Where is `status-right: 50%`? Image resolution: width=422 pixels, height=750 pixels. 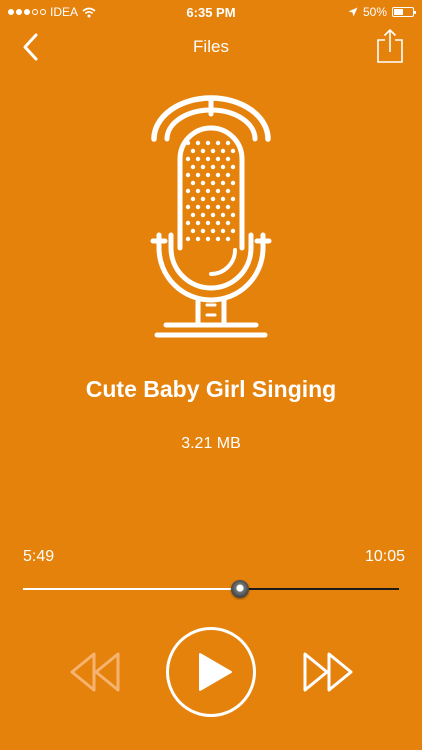
status-right: 50% is located at coordinates (382, 12).